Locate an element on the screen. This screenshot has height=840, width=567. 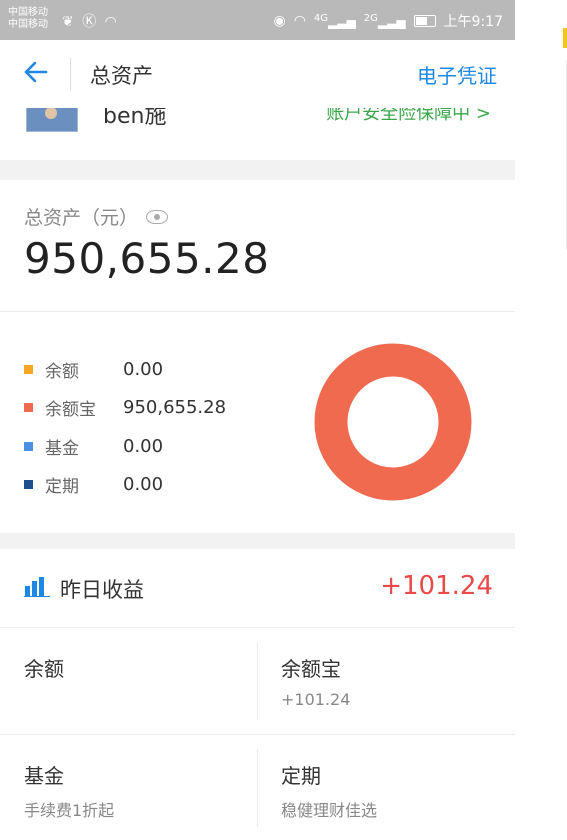
notification-app-icon: ❦ is located at coordinates (69, 22).